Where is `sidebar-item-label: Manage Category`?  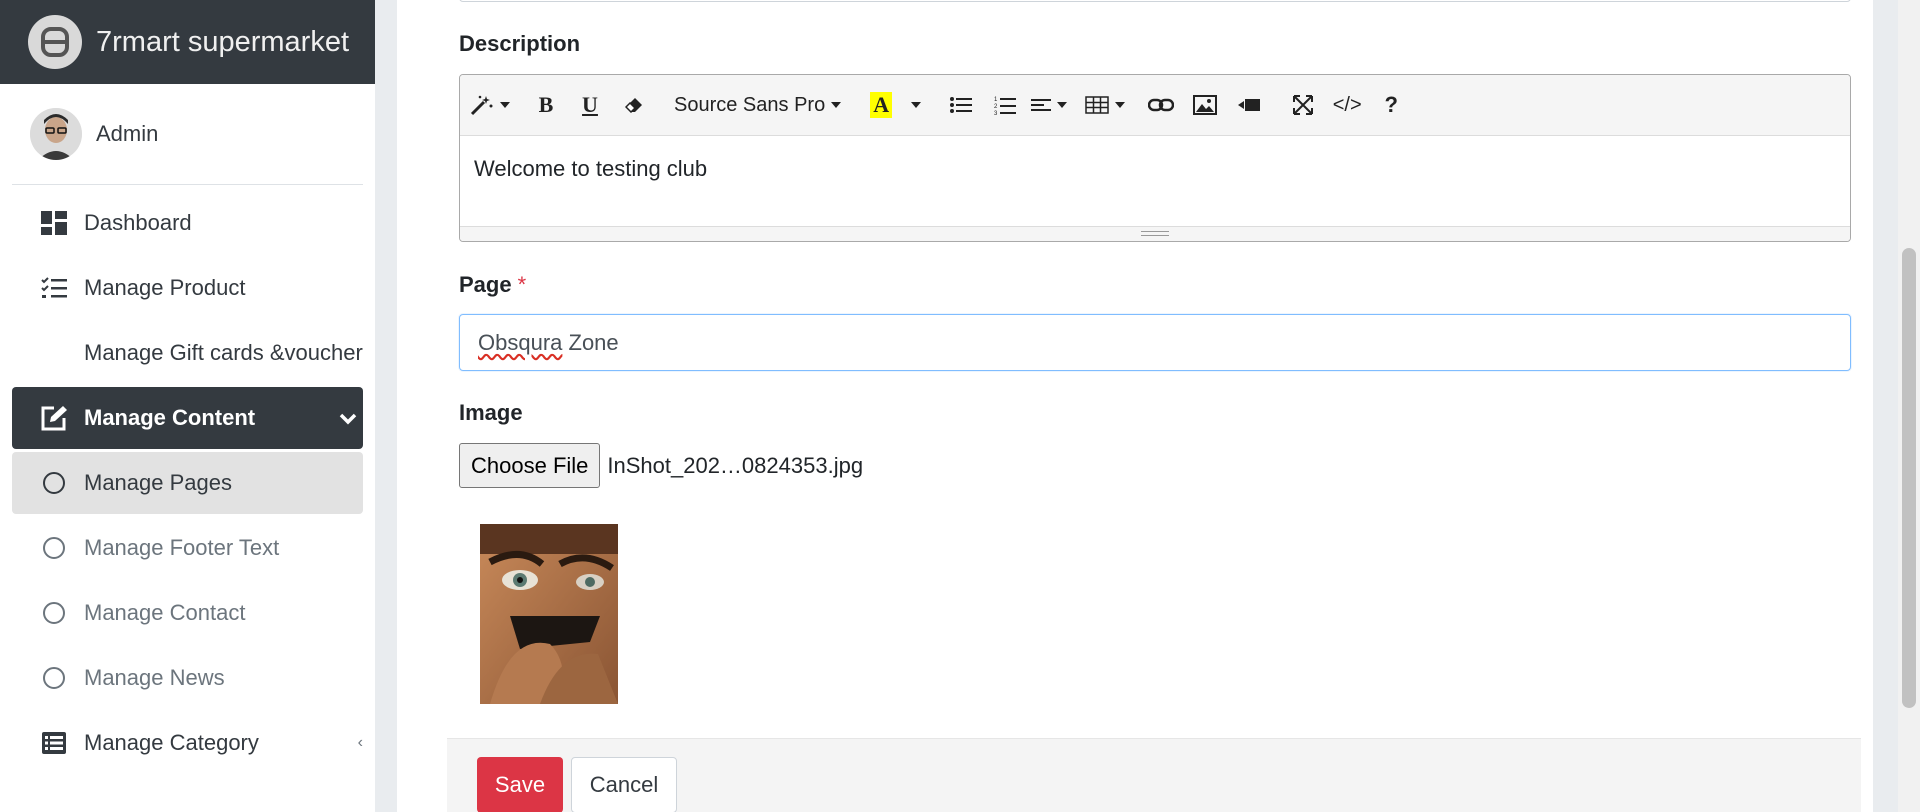
sidebar-item-label: Manage Category is located at coordinates (171, 742).